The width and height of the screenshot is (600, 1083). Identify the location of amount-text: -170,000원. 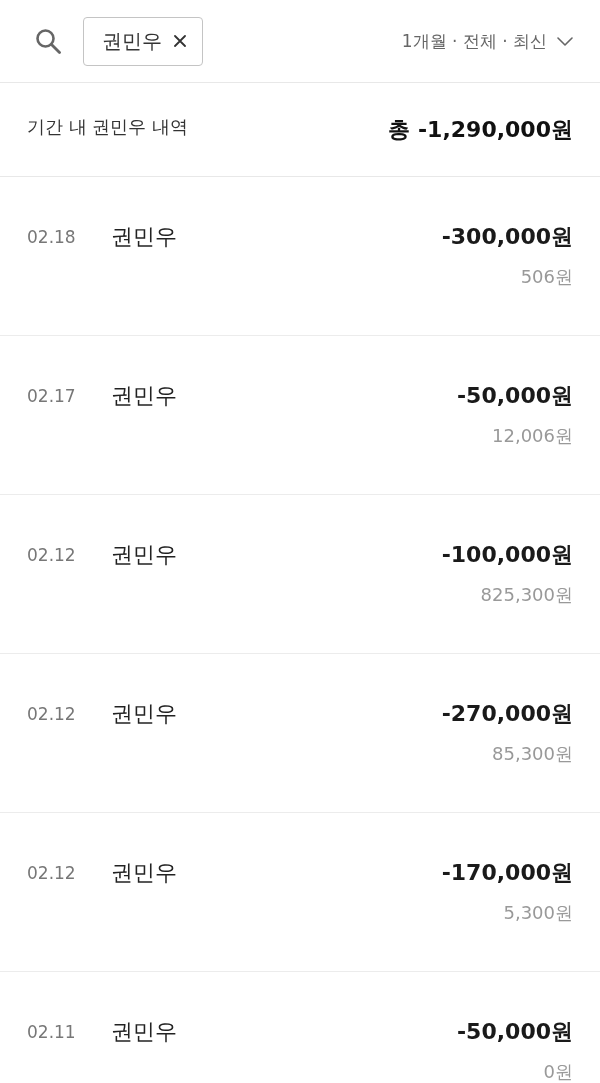
(507, 873).